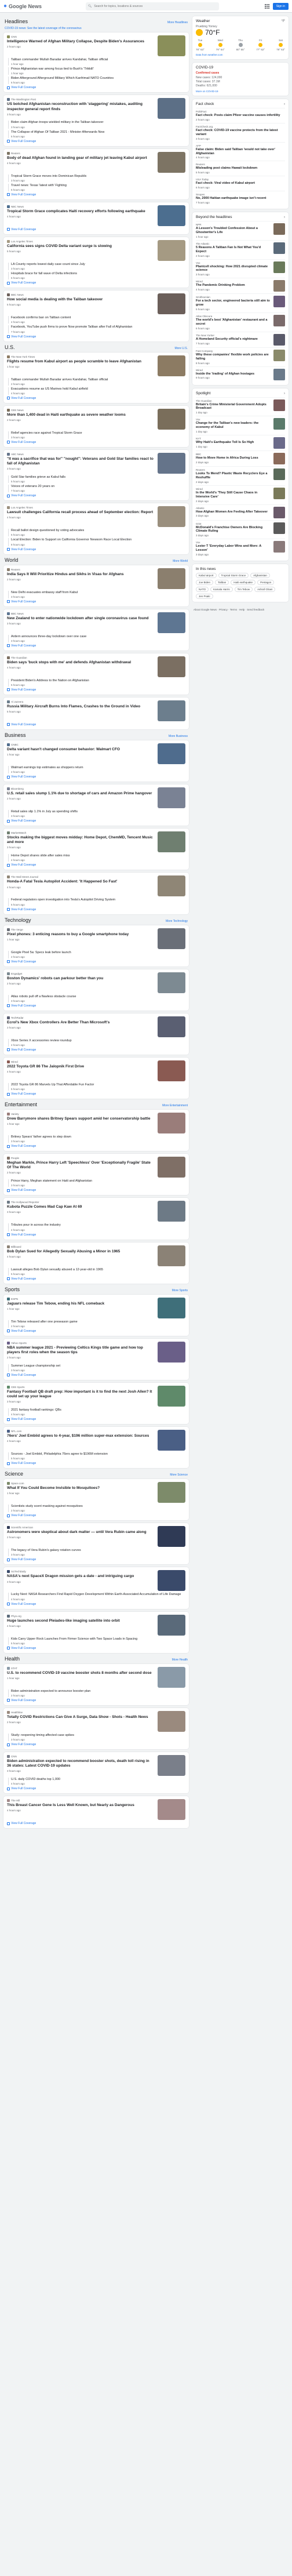 Image resolution: width=292 pixels, height=2576 pixels. Describe the element at coordinates (81, 36) in the screenshot. I see `story-source: CNN` at that location.